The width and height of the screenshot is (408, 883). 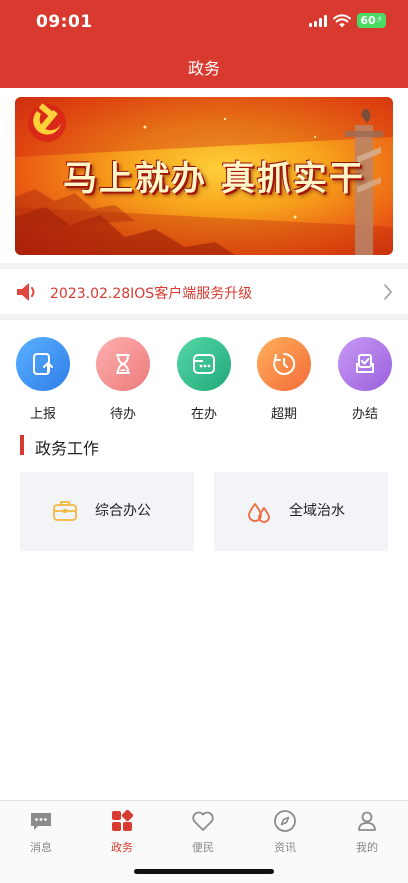 What do you see at coordinates (123, 820) in the screenshot?
I see `apps-grid-icon` at bounding box center [123, 820].